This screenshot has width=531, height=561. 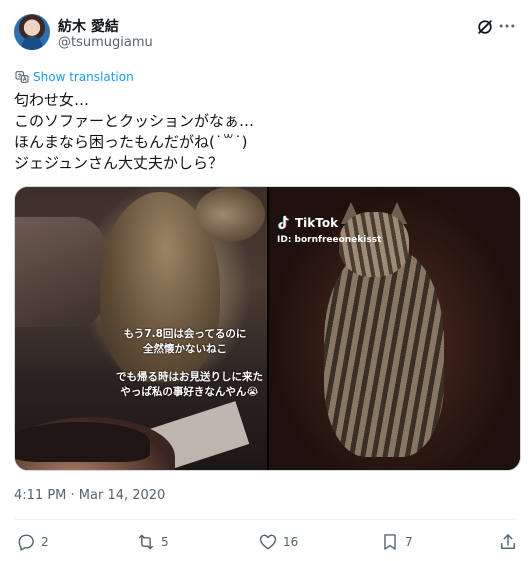 I want to click on hair-shape, so click(x=82, y=442).